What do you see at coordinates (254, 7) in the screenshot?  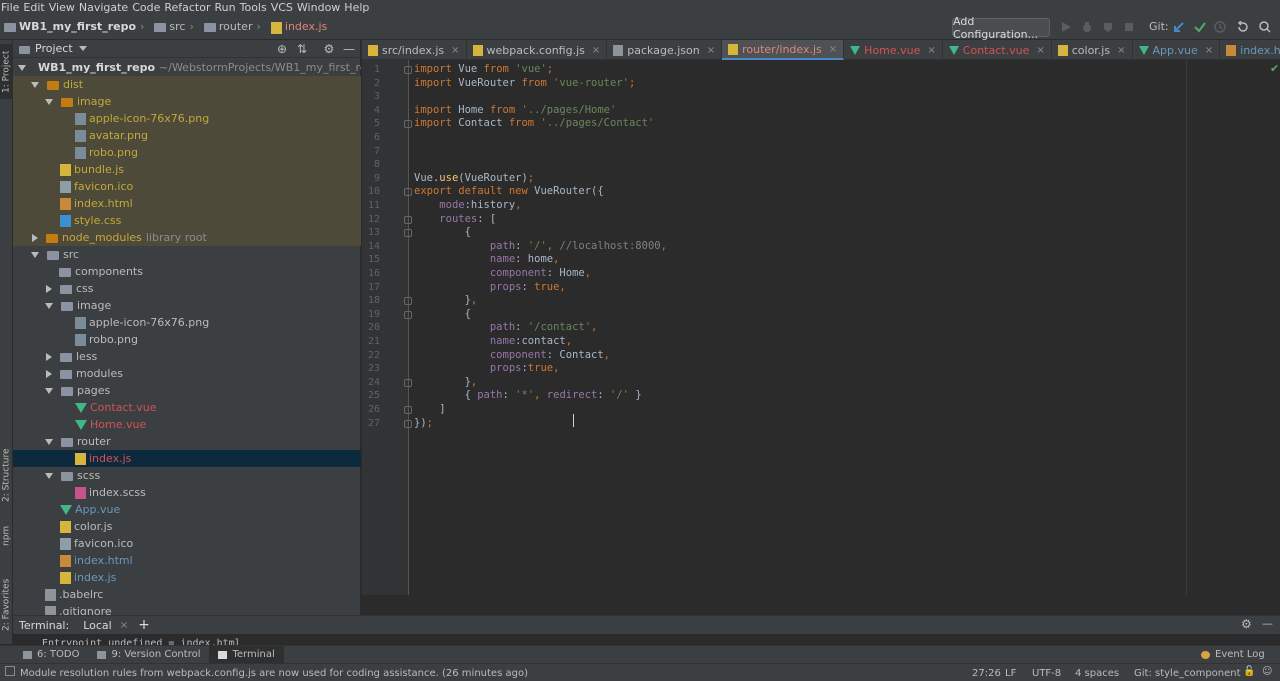 I see `menu-tools: Tools` at bounding box center [254, 7].